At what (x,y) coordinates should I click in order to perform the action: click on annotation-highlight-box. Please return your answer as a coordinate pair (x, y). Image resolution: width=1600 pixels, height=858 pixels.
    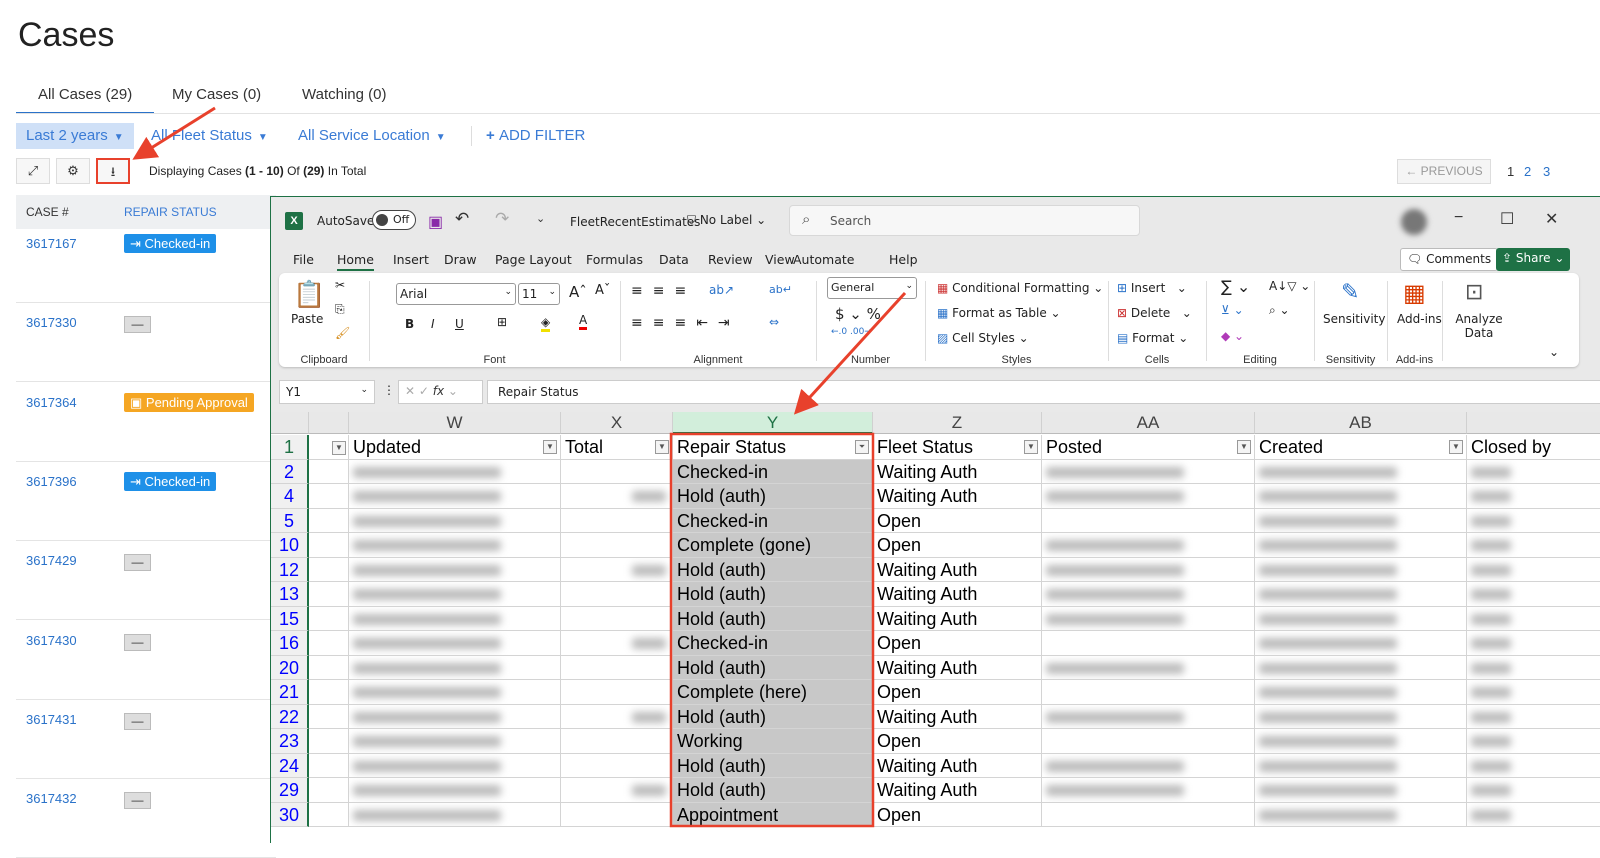
    Looking at the image, I should click on (772, 630).